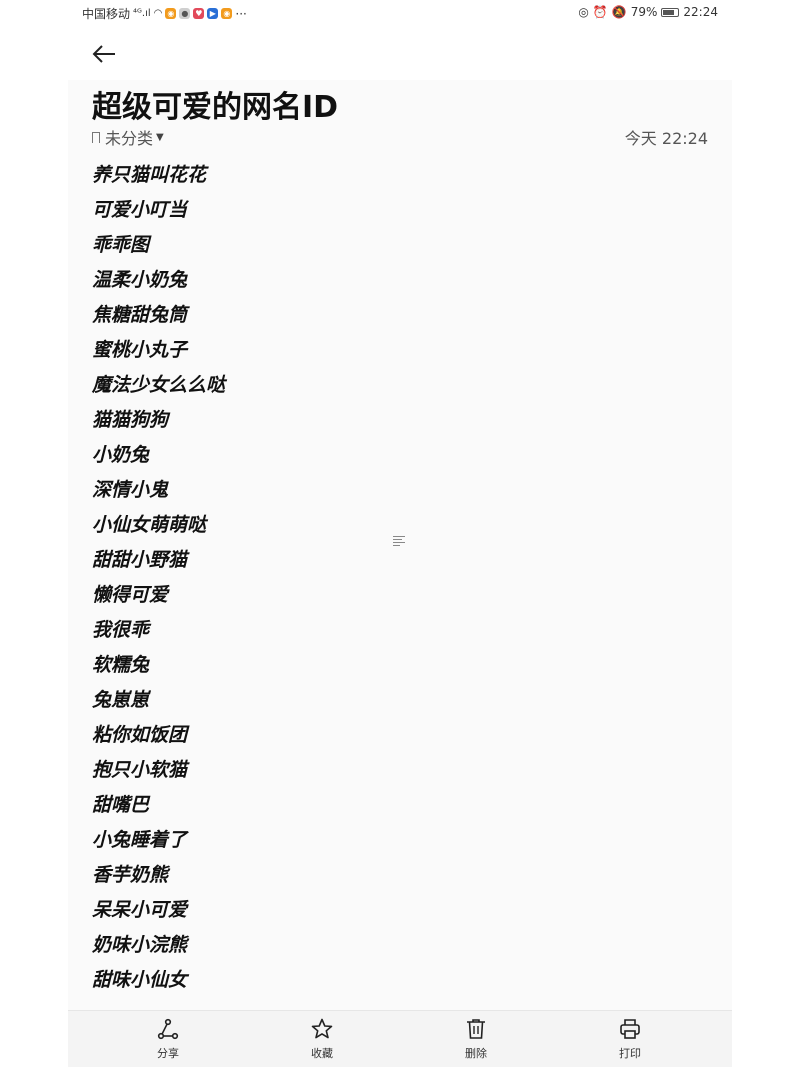  Describe the element at coordinates (630, 1029) in the screenshot. I see `printer-icon` at that location.